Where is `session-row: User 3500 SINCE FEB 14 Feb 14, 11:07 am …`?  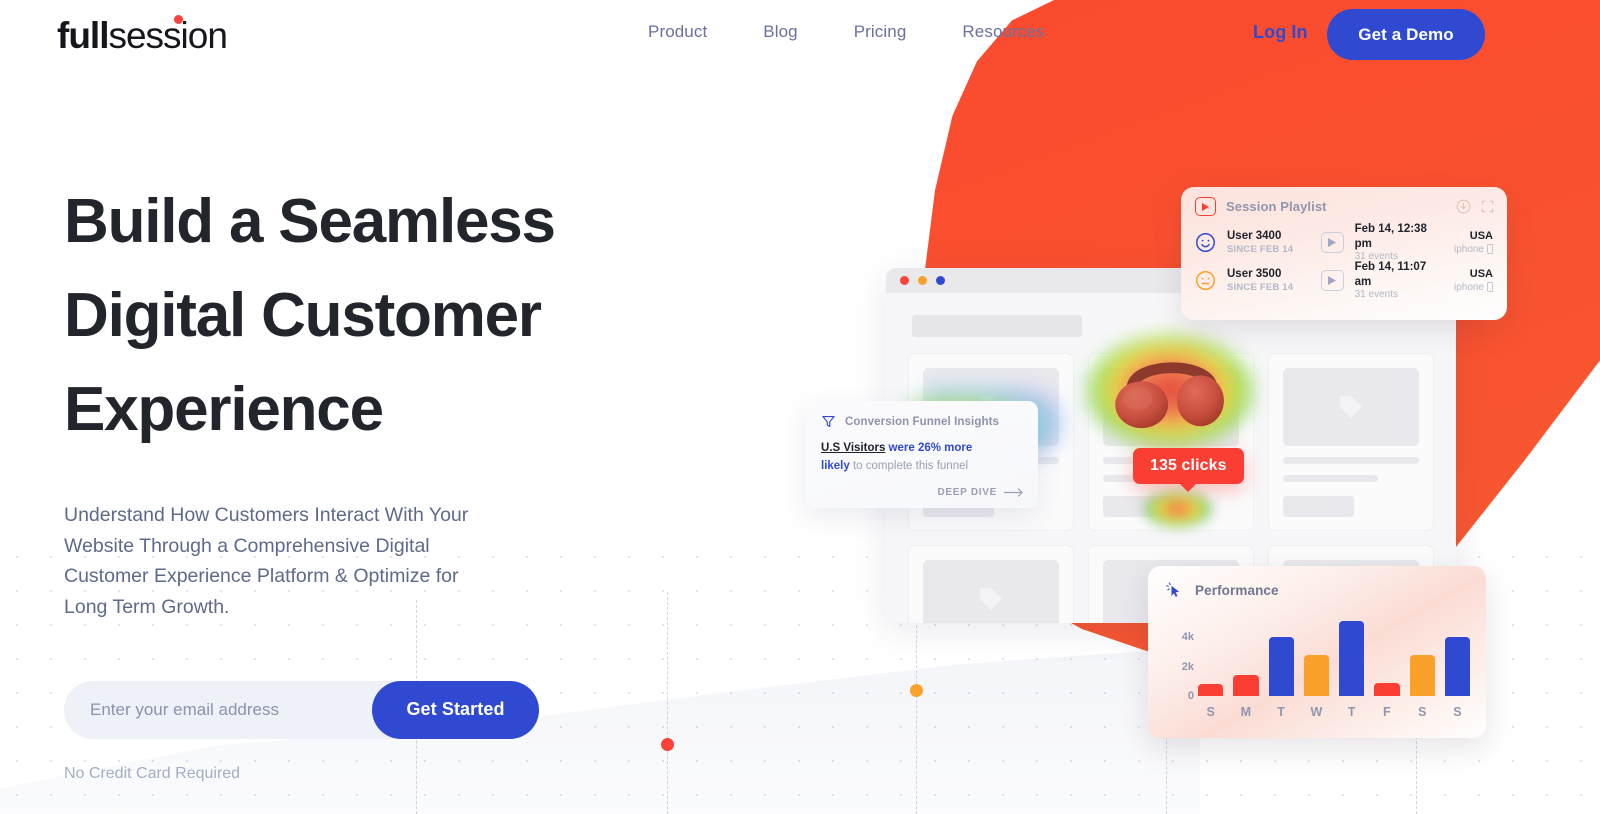 session-row: User 3500 SINCE FEB 14 Feb 14, 11:07 am … is located at coordinates (1344, 280).